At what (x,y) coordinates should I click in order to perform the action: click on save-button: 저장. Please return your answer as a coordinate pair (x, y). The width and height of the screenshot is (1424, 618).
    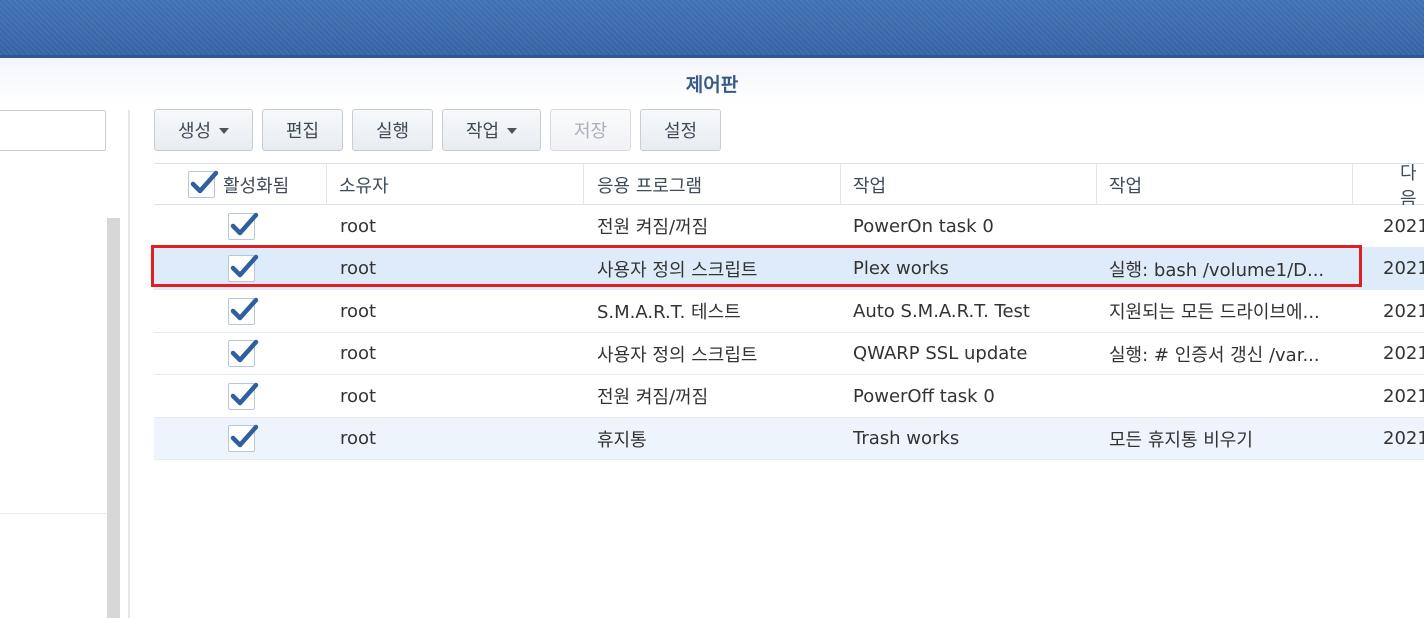
    Looking at the image, I should click on (590, 130).